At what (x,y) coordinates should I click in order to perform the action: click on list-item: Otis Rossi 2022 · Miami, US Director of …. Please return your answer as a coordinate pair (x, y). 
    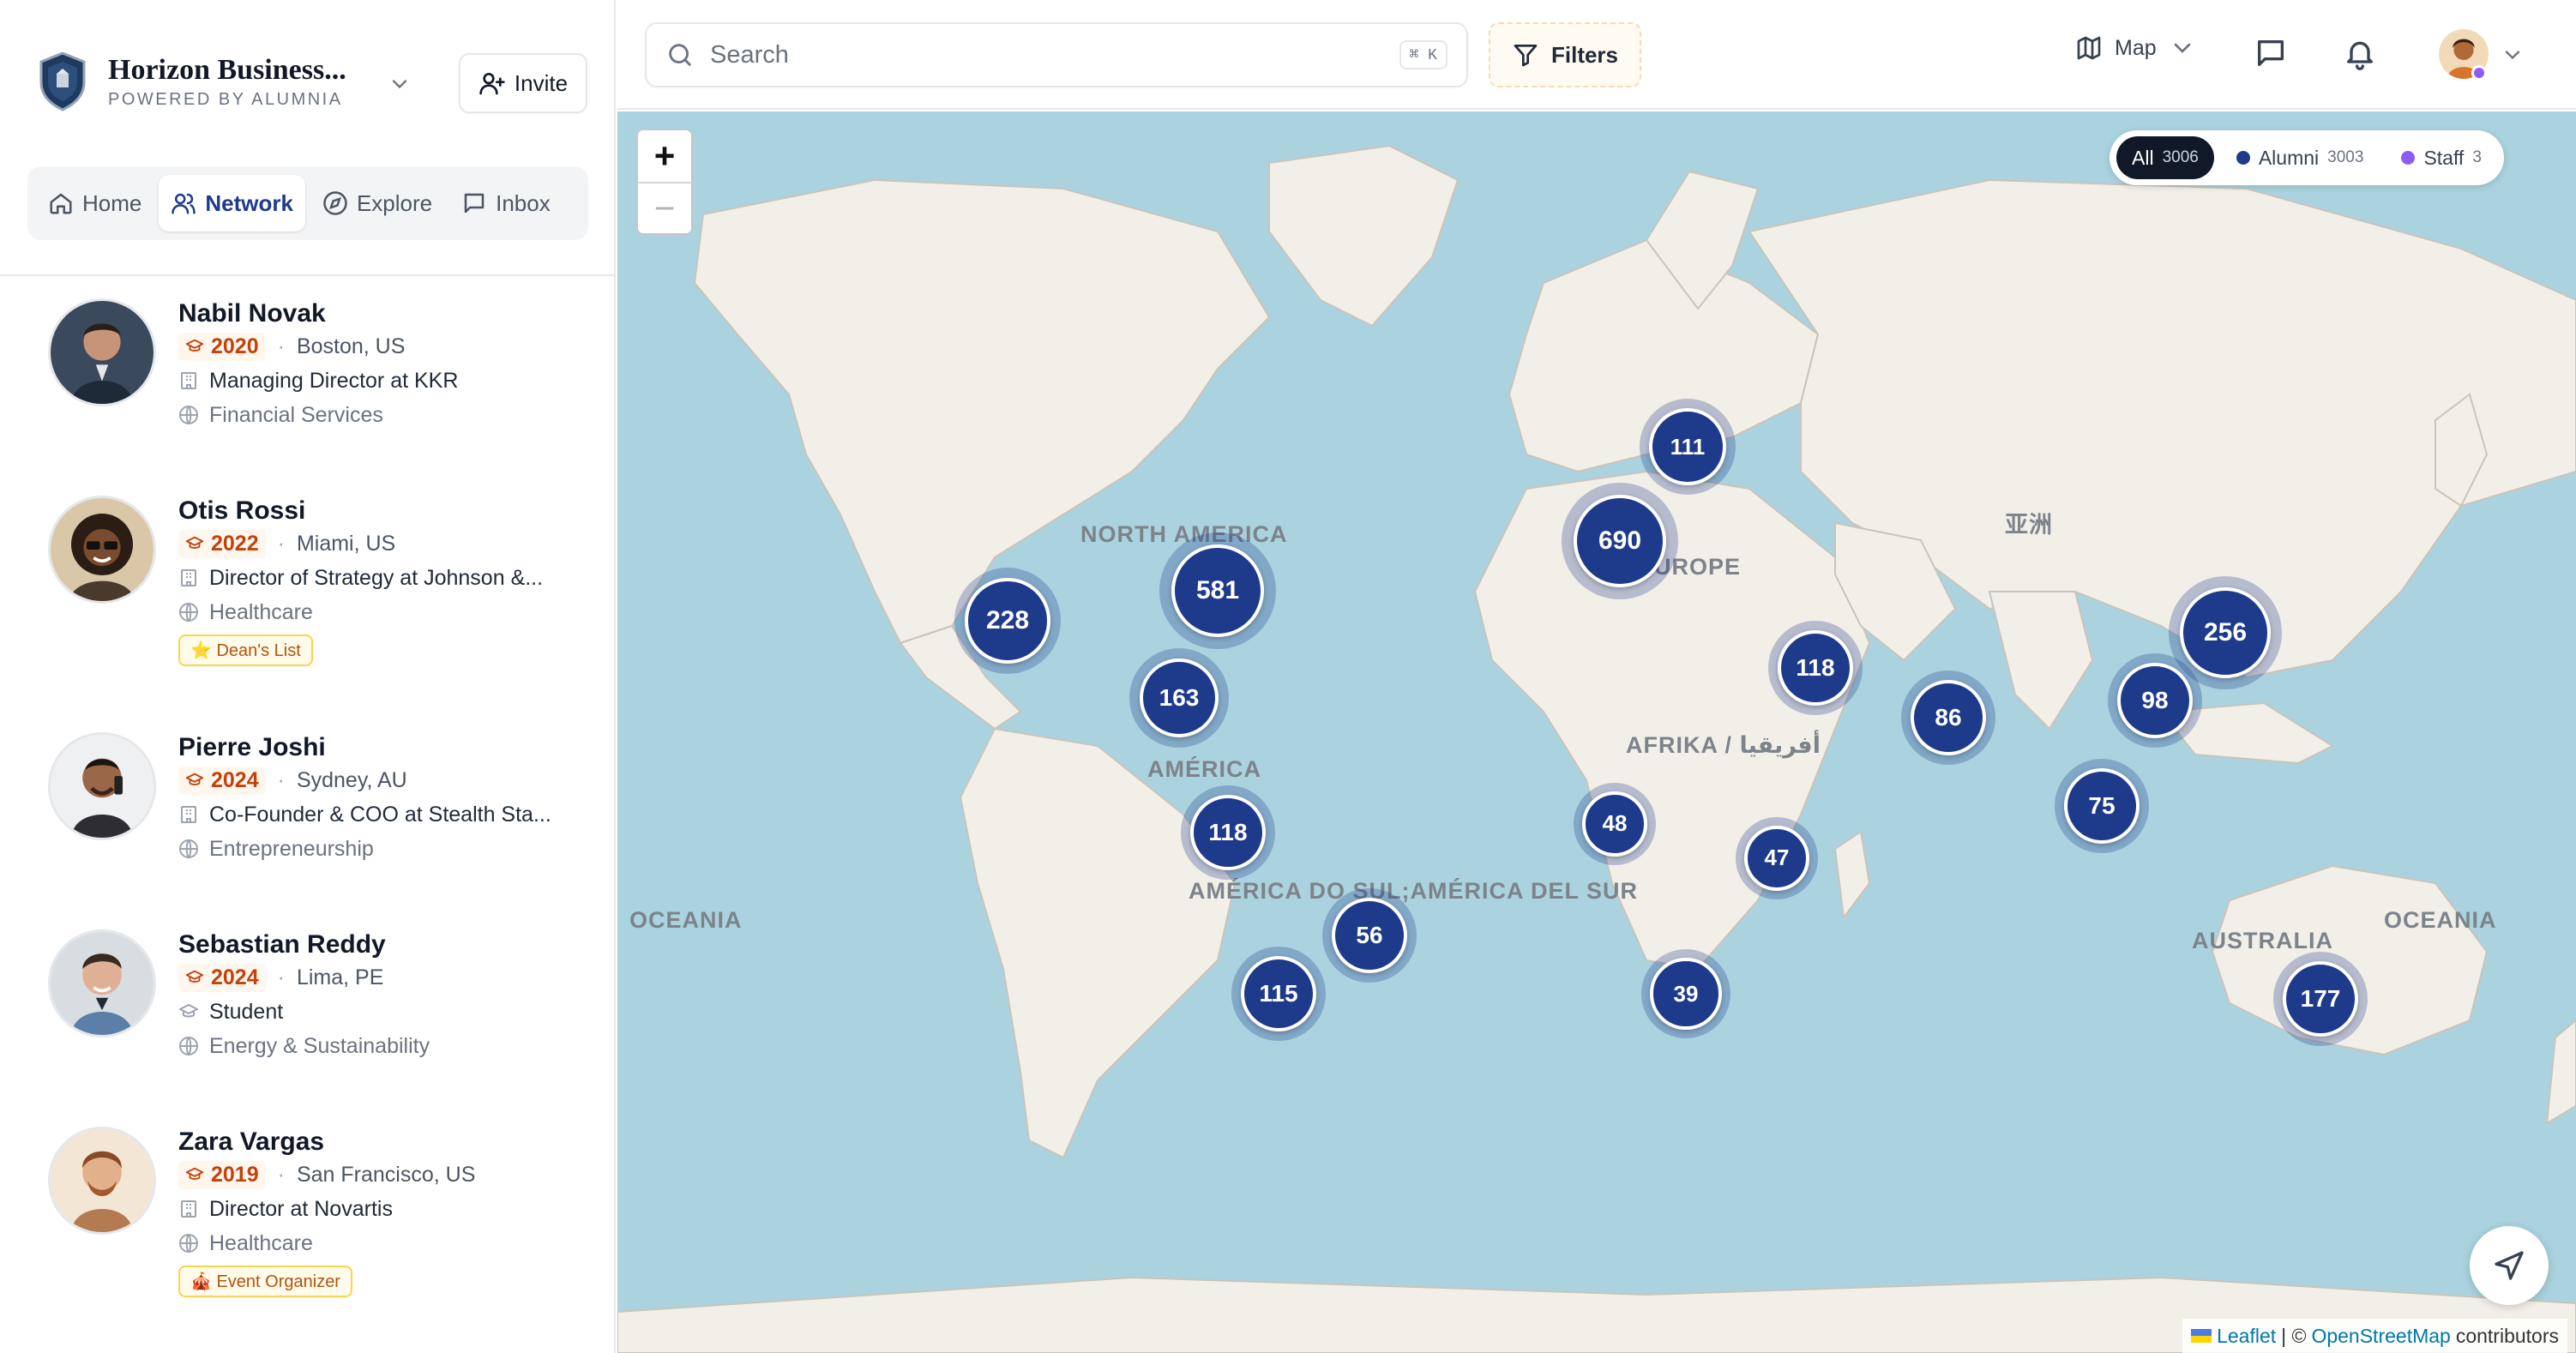
    Looking at the image, I should click on (307, 607).